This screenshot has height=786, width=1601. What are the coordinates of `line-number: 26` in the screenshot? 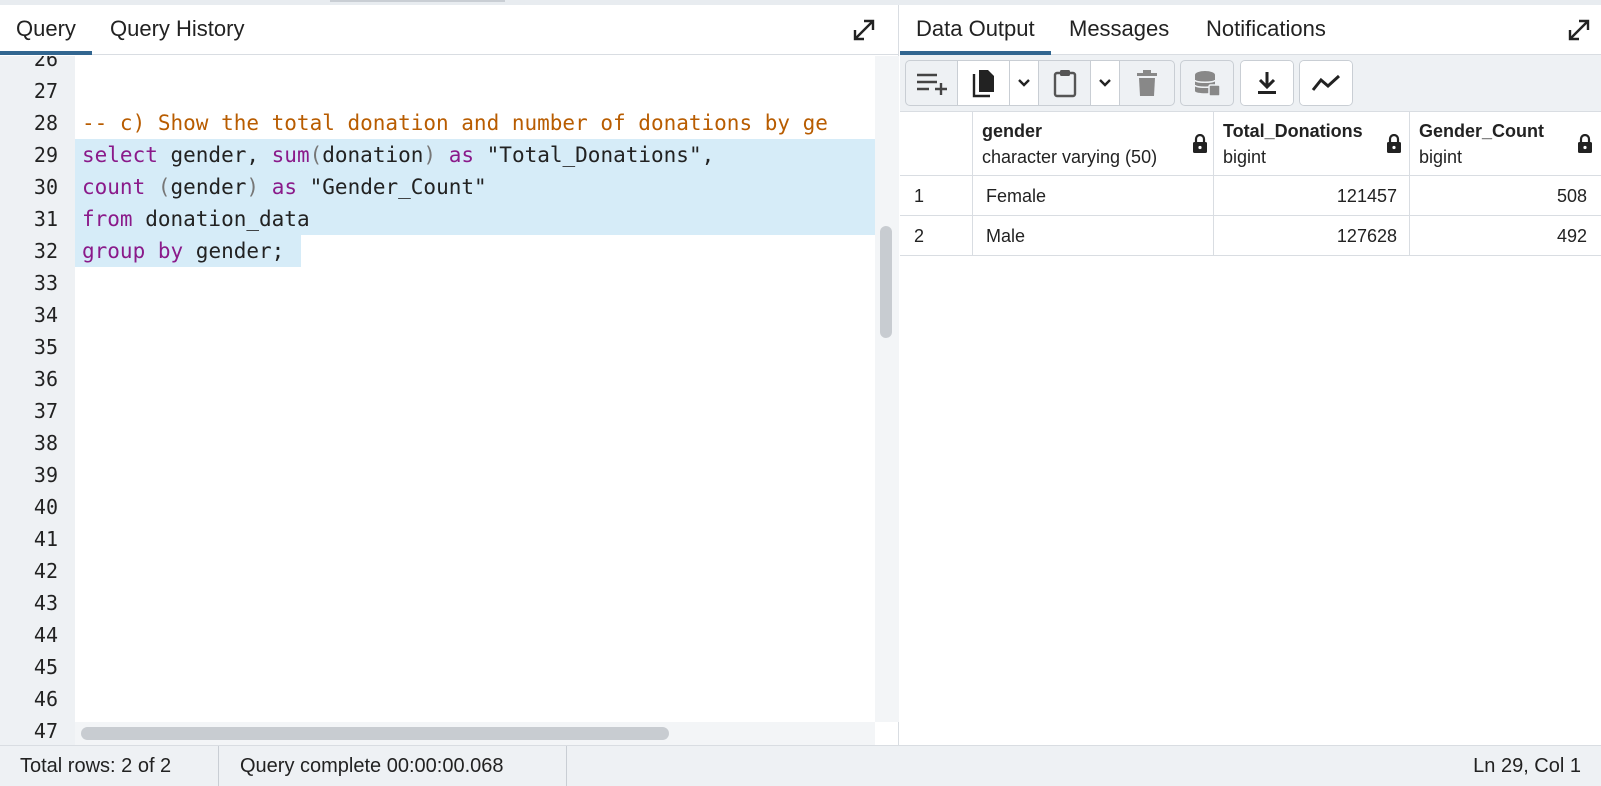 It's located at (45, 63).